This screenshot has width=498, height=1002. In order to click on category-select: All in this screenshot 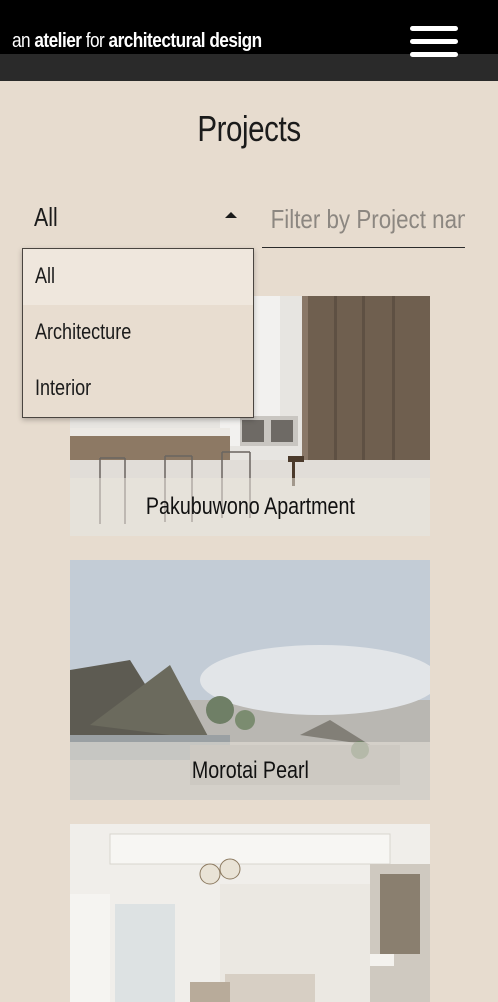, I will do `click(138, 218)`.